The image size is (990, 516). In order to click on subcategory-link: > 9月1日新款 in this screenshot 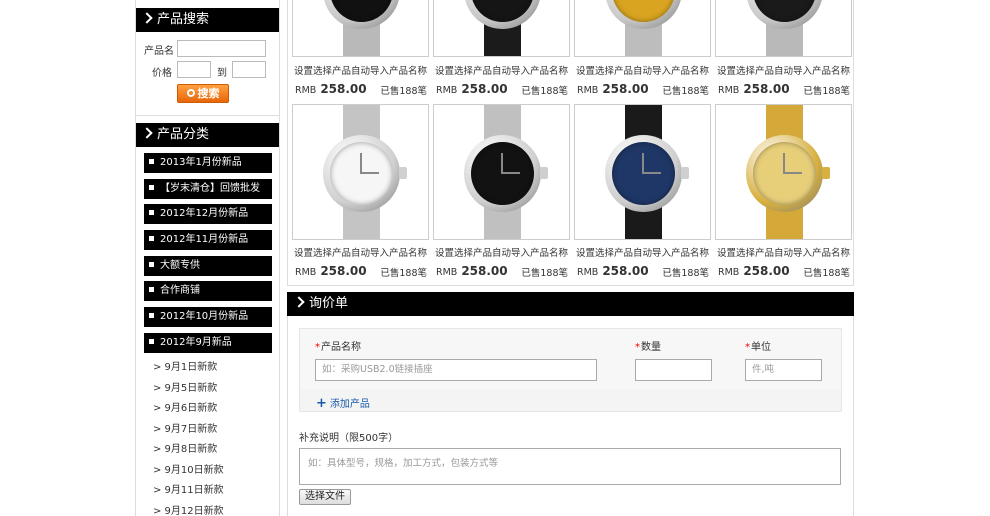, I will do `click(213, 368)`.